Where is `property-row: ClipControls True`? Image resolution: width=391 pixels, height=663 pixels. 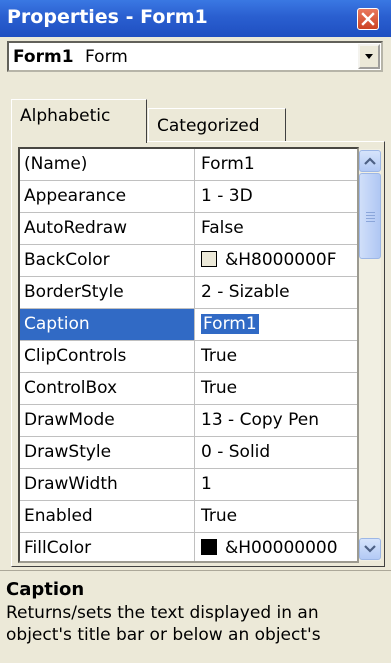
property-row: ClipControls True is located at coordinates (188, 357).